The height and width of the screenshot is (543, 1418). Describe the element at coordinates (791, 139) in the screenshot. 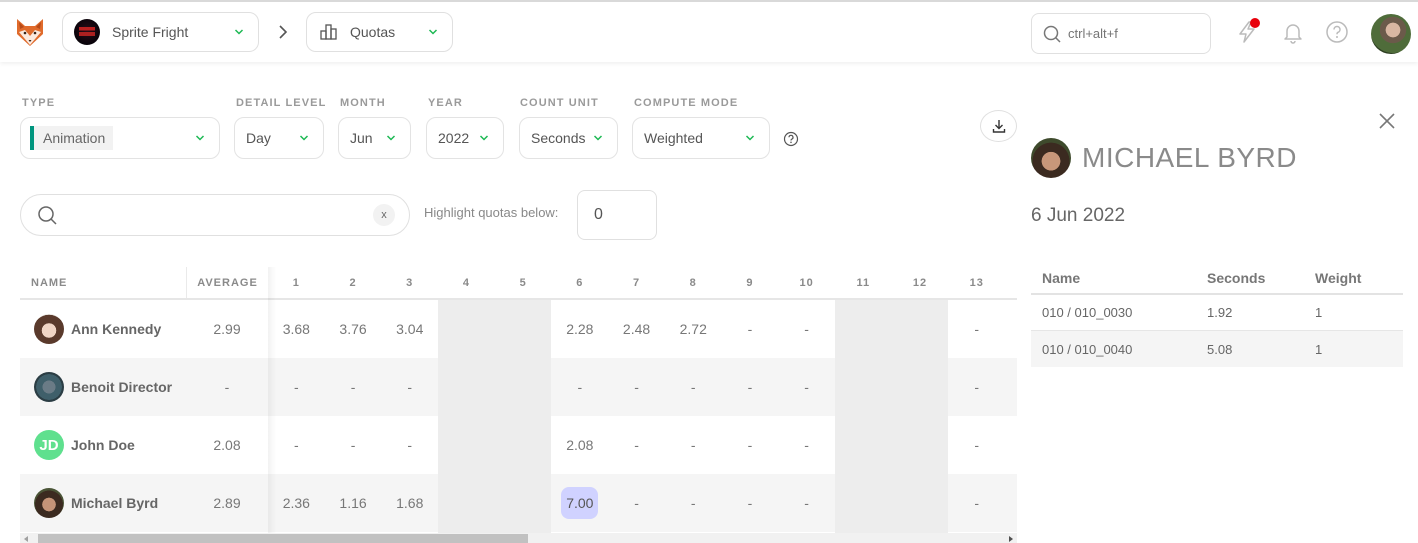

I see `compute-mode-help-icon` at that location.